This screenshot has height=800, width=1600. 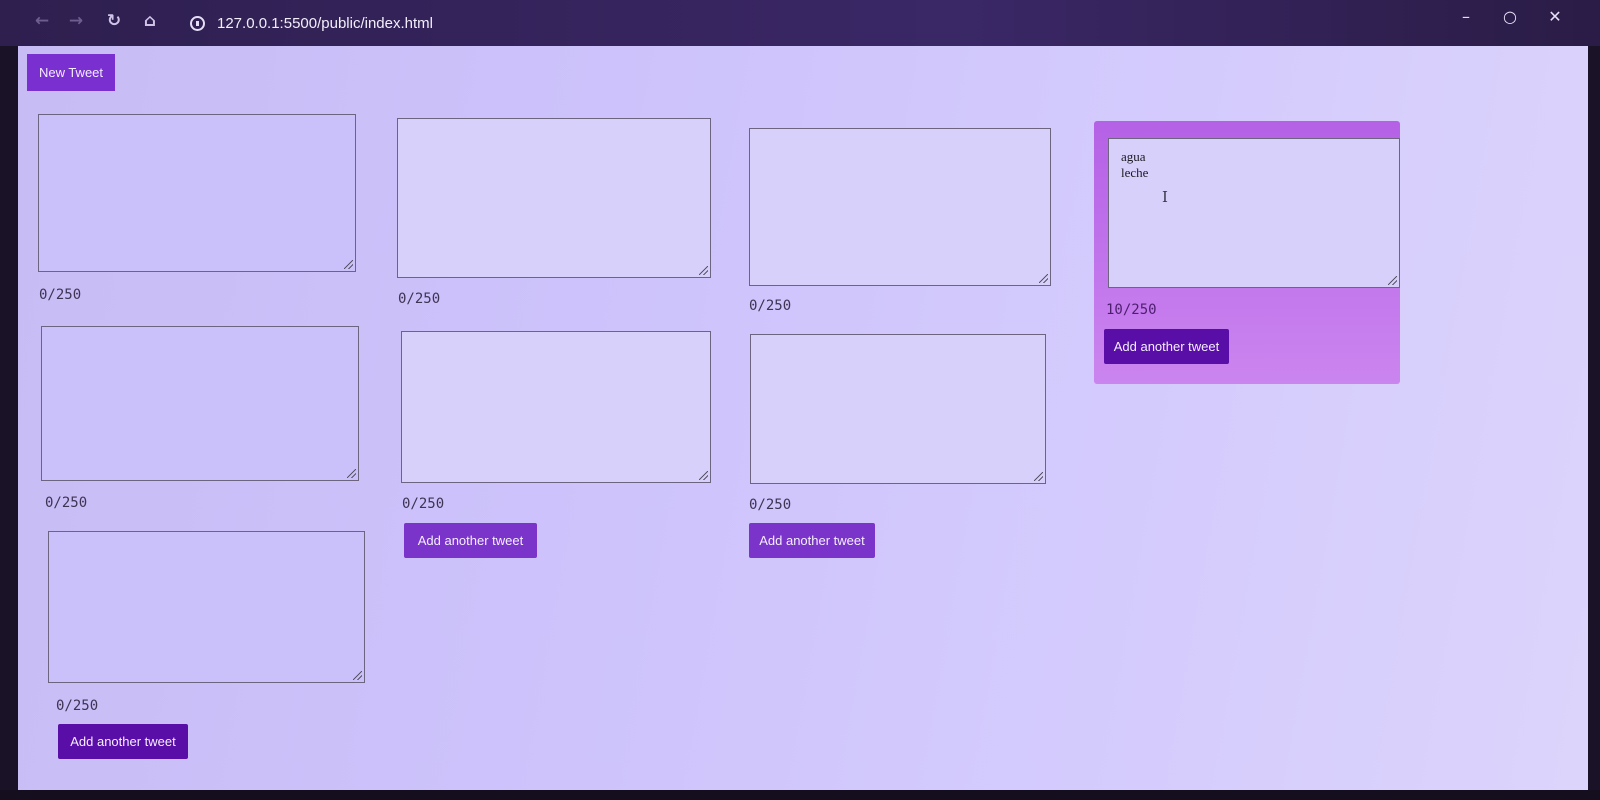 What do you see at coordinates (1131, 310) in the screenshot?
I see `char-counter: 10/250` at bounding box center [1131, 310].